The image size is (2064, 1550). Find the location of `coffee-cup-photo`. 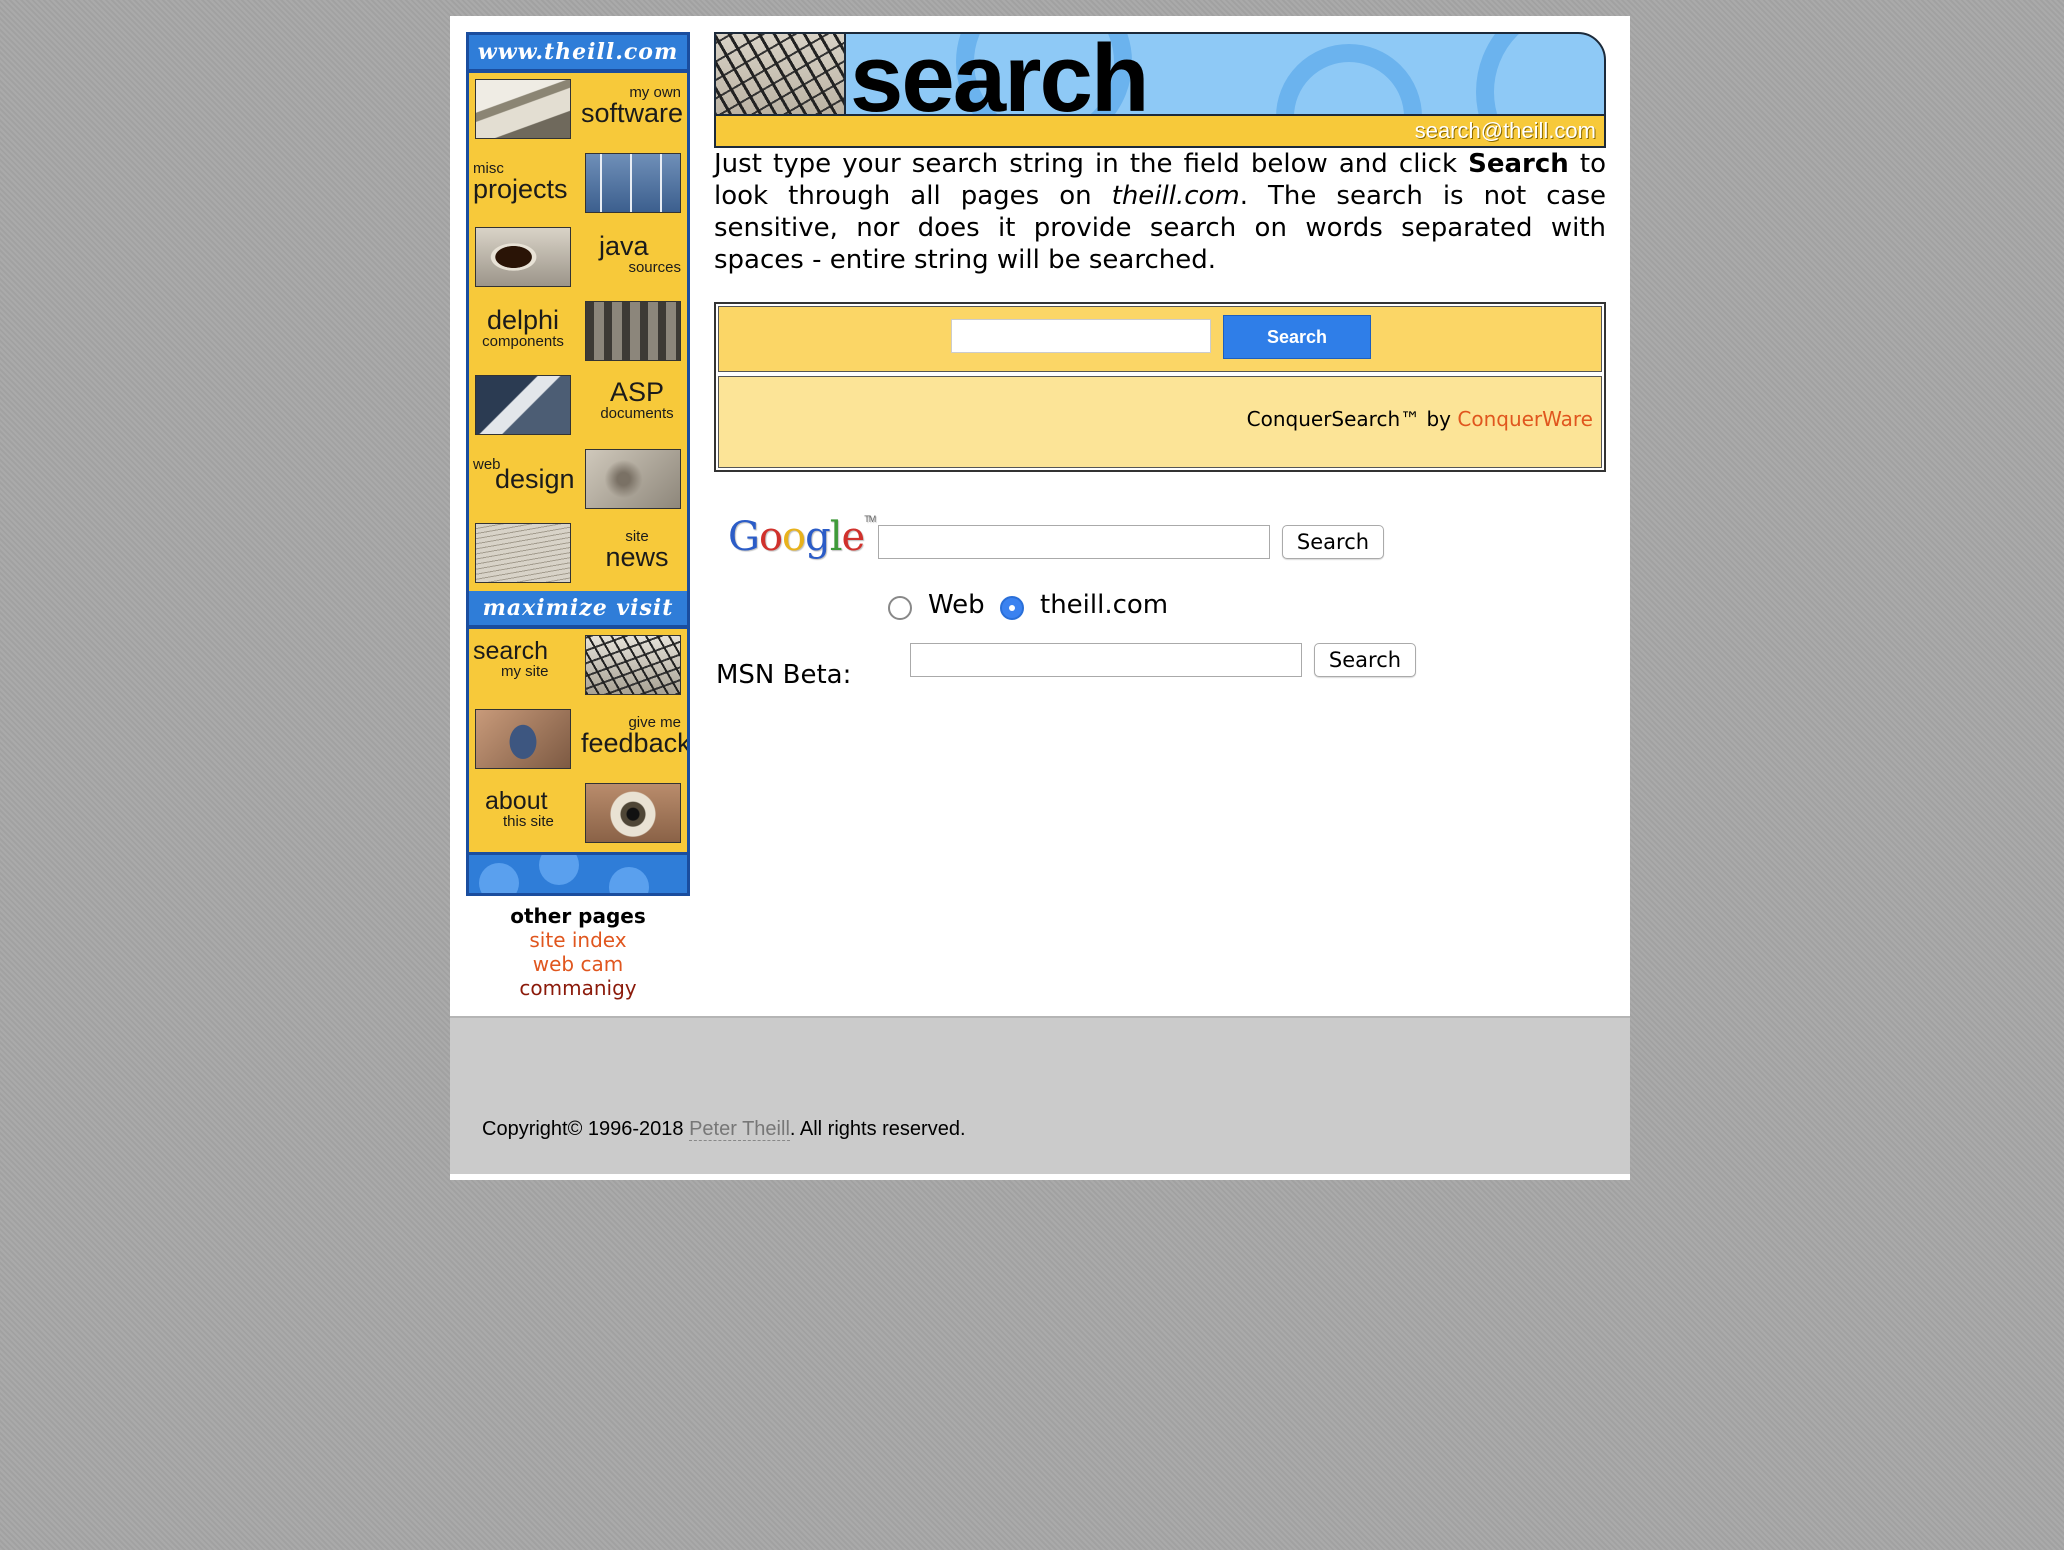

coffee-cup-photo is located at coordinates (523, 257).